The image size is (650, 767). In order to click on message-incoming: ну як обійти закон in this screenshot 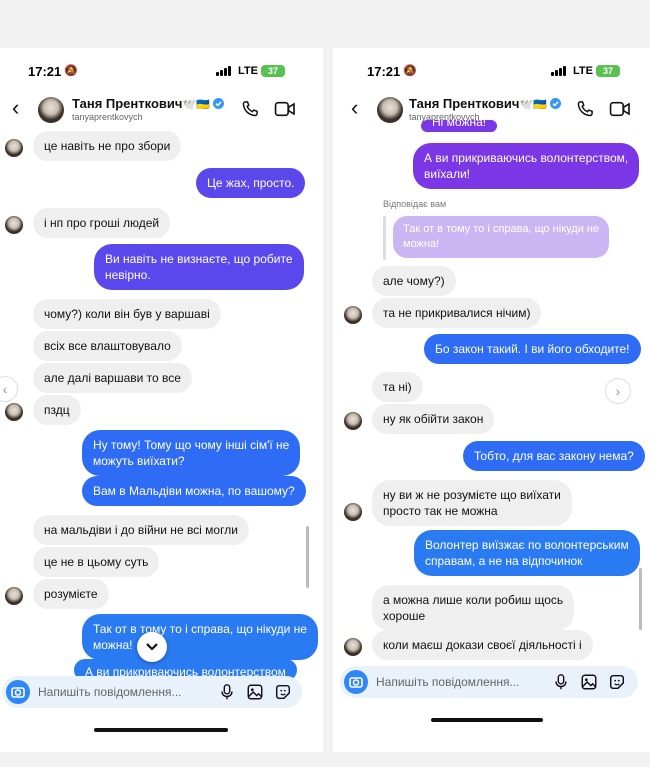, I will do `click(433, 419)`.